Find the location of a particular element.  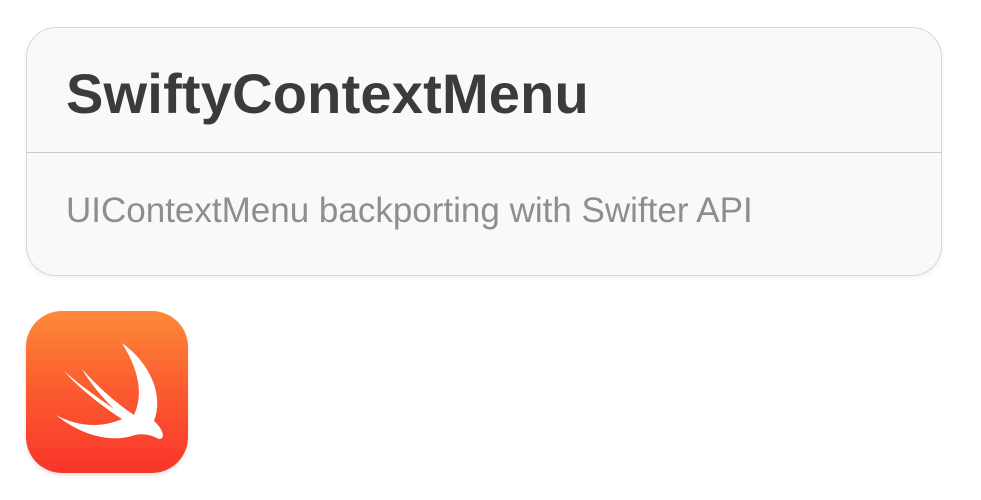

repo-title: SwiftyContextMenu is located at coordinates (327, 93).